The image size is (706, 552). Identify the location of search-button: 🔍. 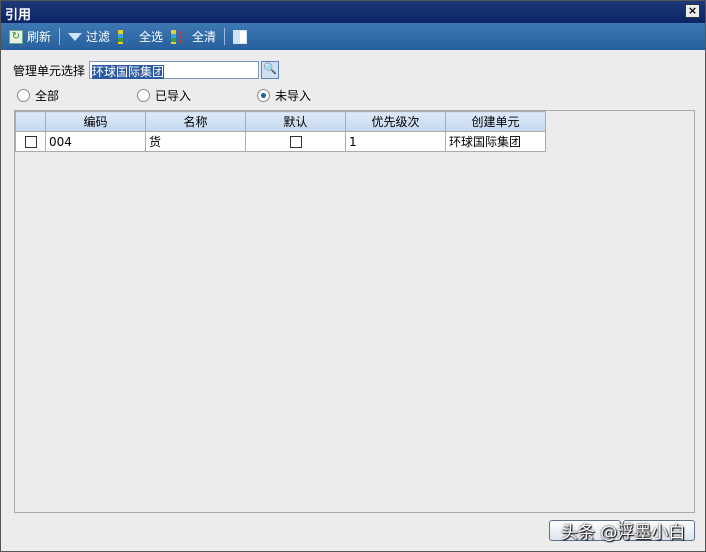
(270, 70).